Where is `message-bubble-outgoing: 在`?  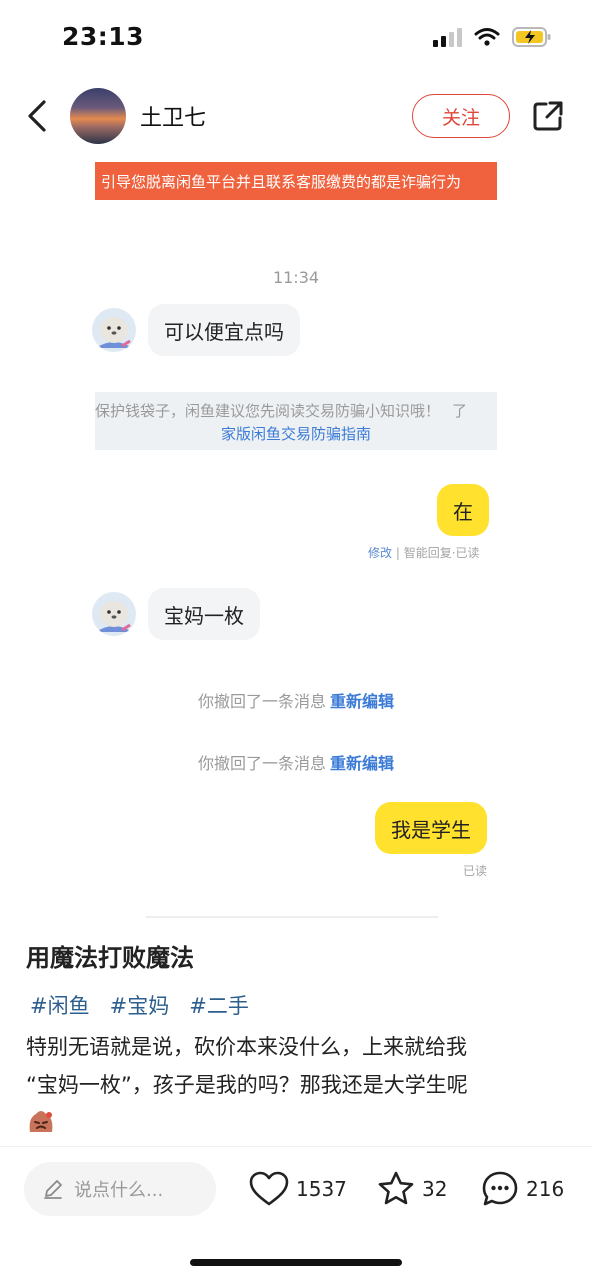
message-bubble-outgoing: 在 is located at coordinates (463, 510).